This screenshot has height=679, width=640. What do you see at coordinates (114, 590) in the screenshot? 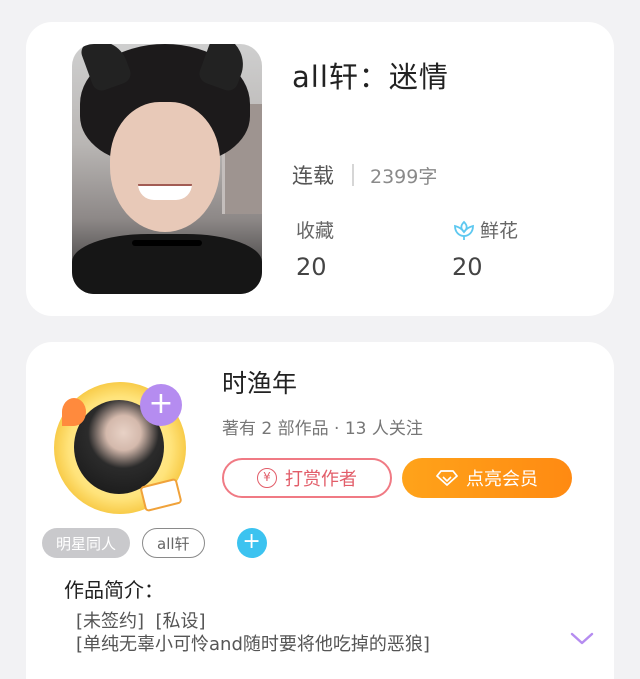
I see `intro-heading: 作品简介：` at bounding box center [114, 590].